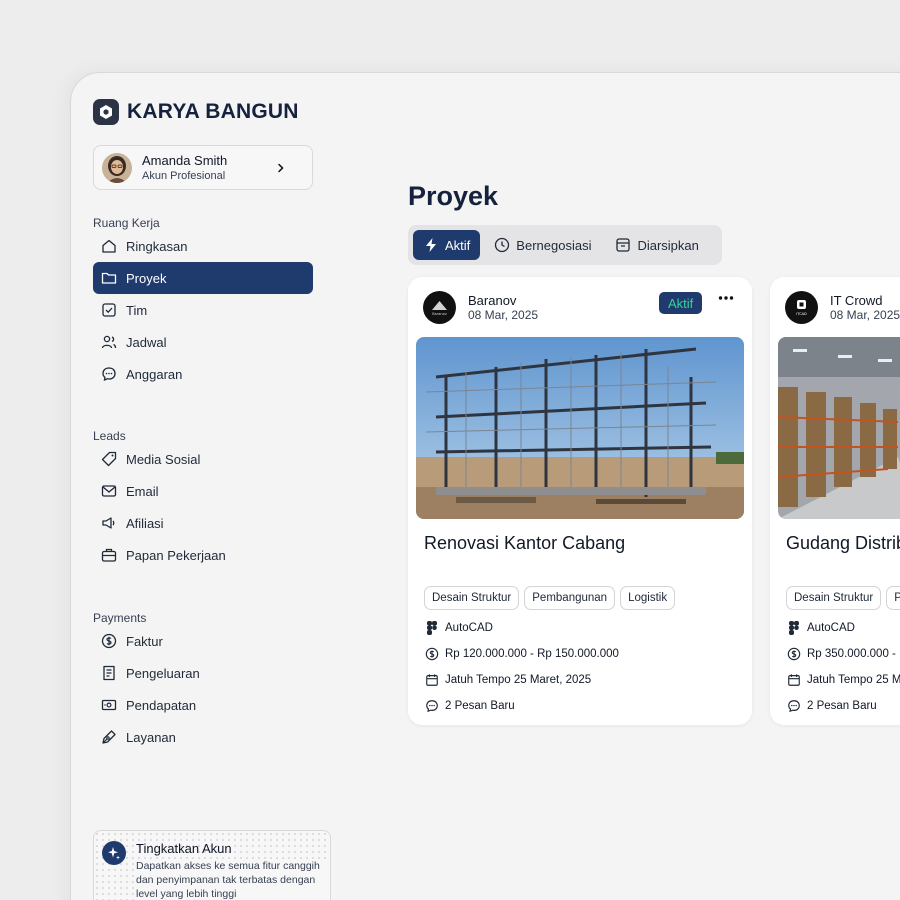  Describe the element at coordinates (518, 680) in the screenshot. I see `due-date-label: Jatuh Tempo 25 Maret, 2025` at that location.